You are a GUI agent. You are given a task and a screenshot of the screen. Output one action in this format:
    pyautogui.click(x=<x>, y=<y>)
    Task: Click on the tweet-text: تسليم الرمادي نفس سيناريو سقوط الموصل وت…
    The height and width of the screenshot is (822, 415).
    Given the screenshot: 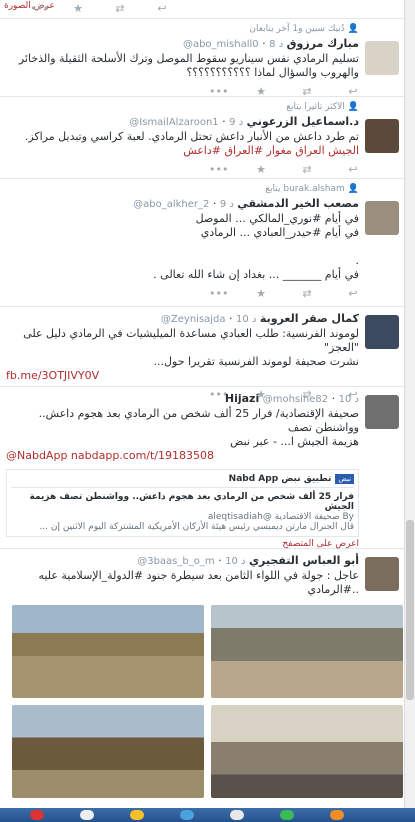 What is the action you would take?
    pyautogui.click(x=188, y=65)
    